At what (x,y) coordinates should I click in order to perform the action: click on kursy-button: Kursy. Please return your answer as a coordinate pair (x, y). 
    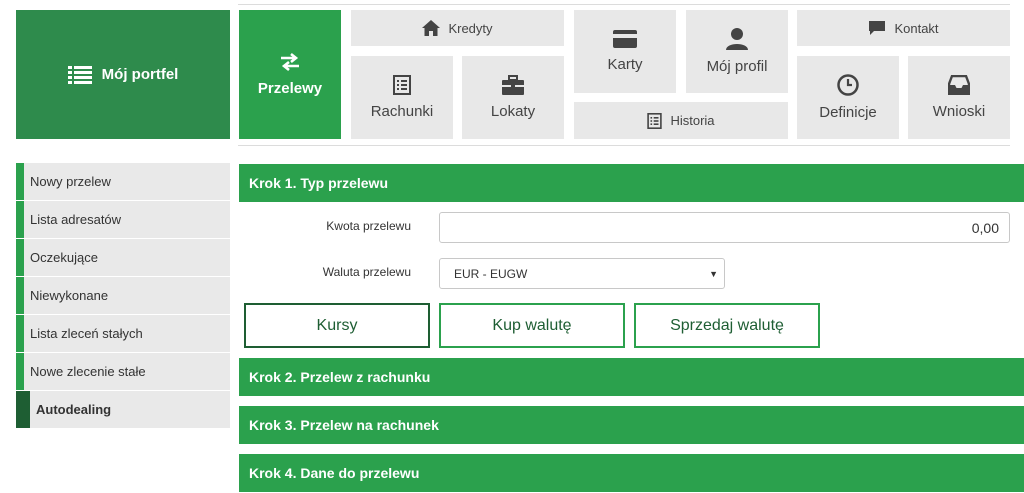
    Looking at the image, I should click on (337, 325).